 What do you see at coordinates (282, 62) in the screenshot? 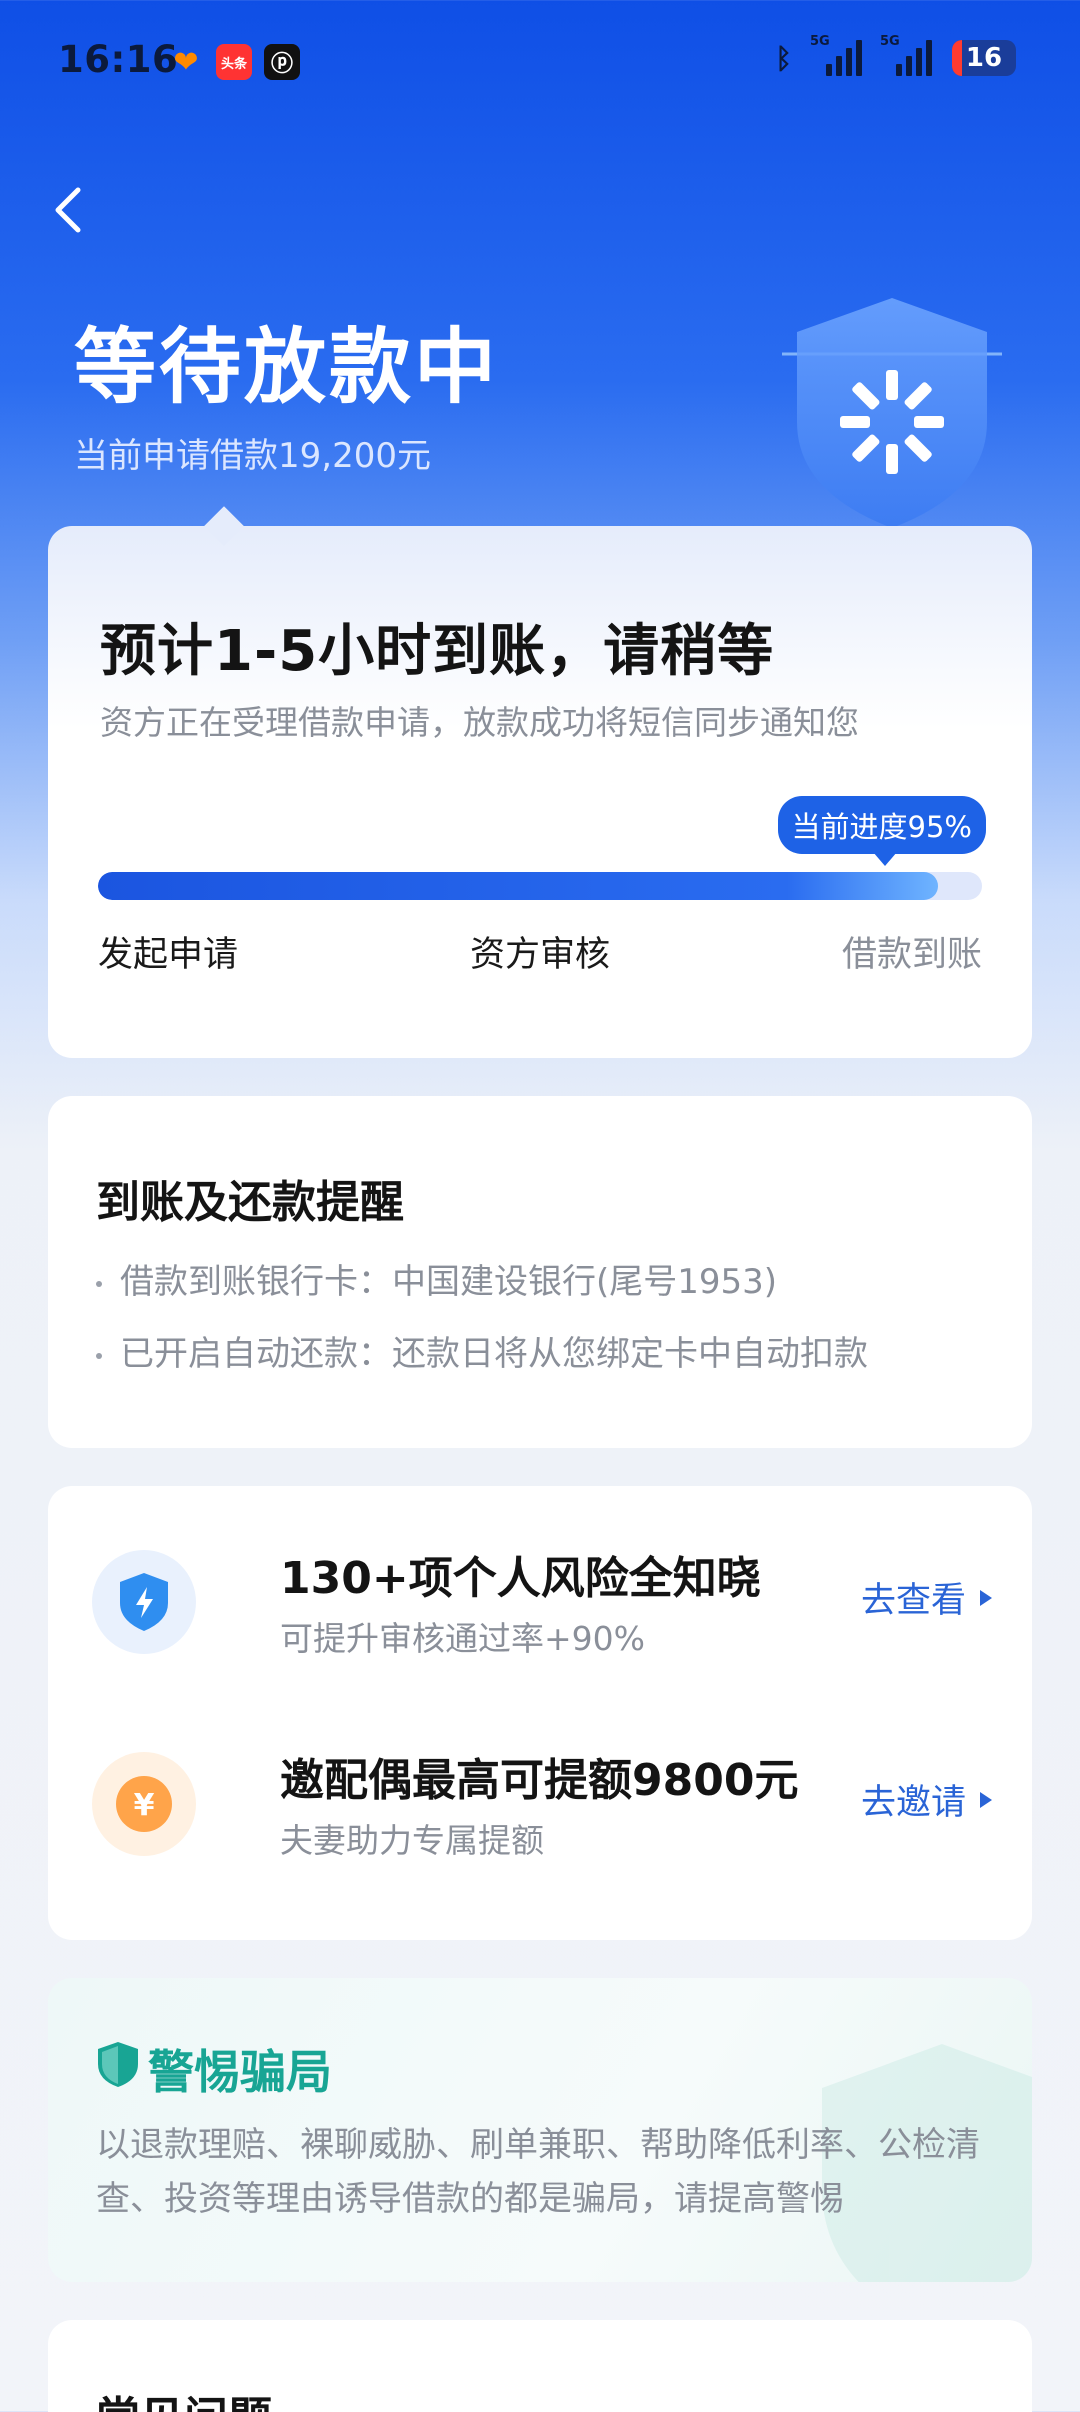
I see `p-icon: ⓟ` at bounding box center [282, 62].